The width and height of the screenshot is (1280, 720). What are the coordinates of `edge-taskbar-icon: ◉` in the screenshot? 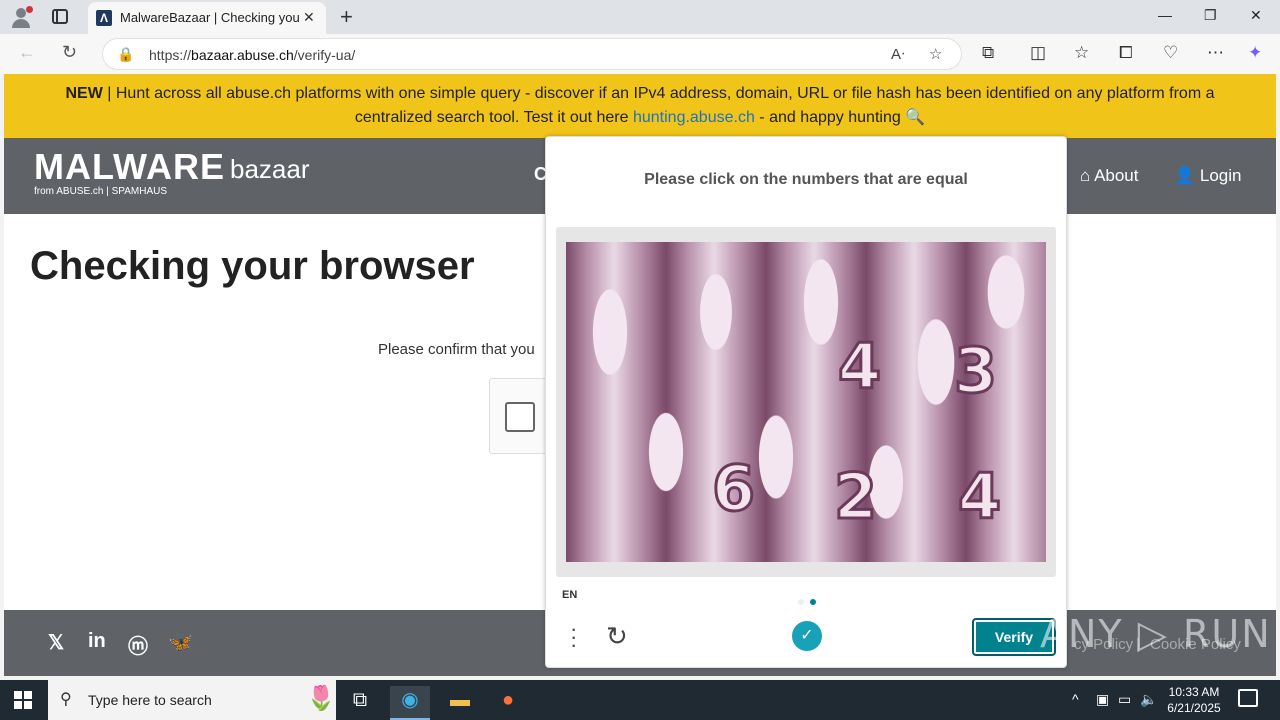 It's located at (410, 703).